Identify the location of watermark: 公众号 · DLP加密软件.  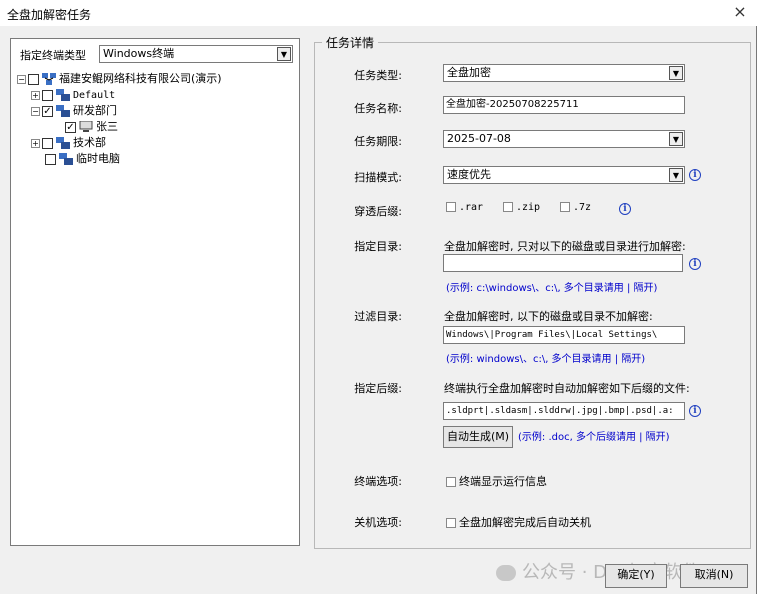
(598, 571).